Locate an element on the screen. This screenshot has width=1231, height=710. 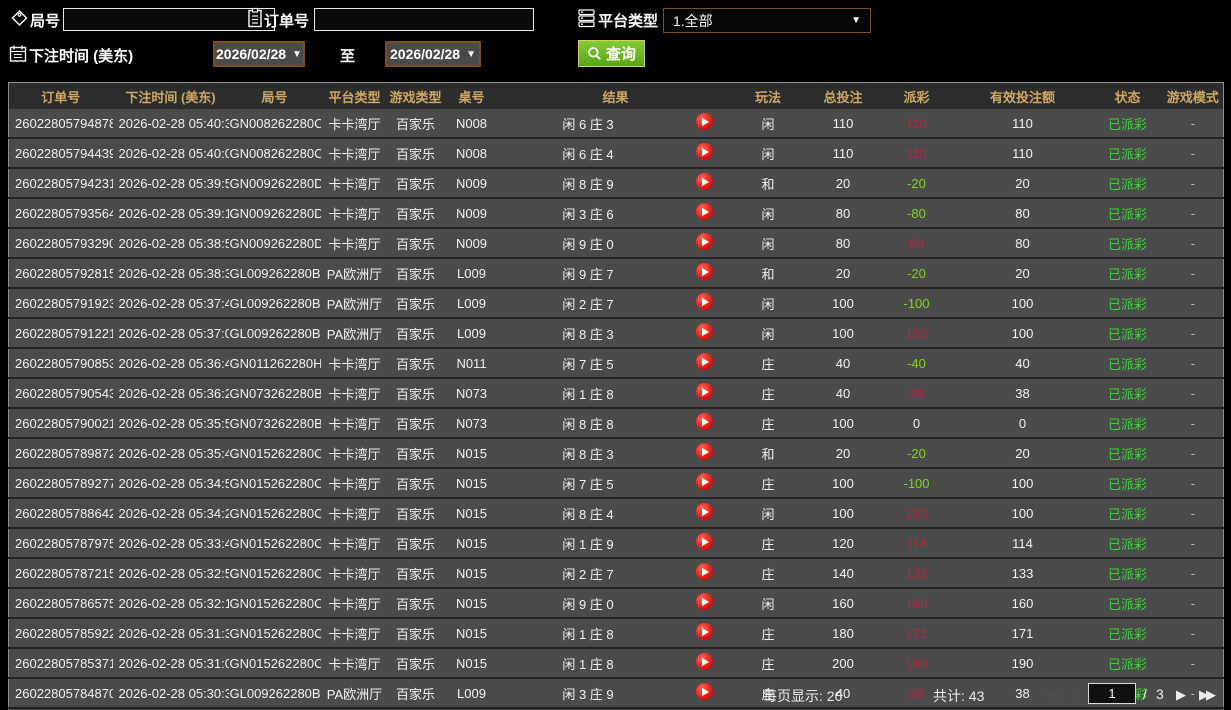
cell-order-no: 260228057908535 is located at coordinates (60, 363).